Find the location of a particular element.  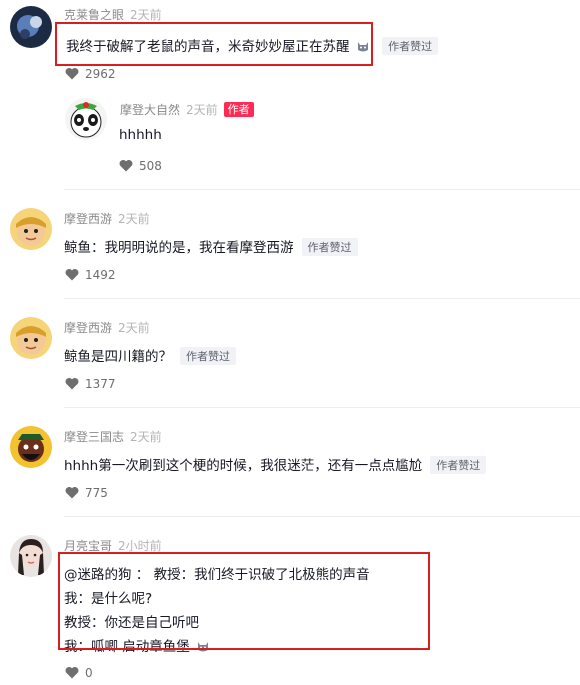

comment-username: 克莱鲁之眼 2天前 is located at coordinates (113, 14).